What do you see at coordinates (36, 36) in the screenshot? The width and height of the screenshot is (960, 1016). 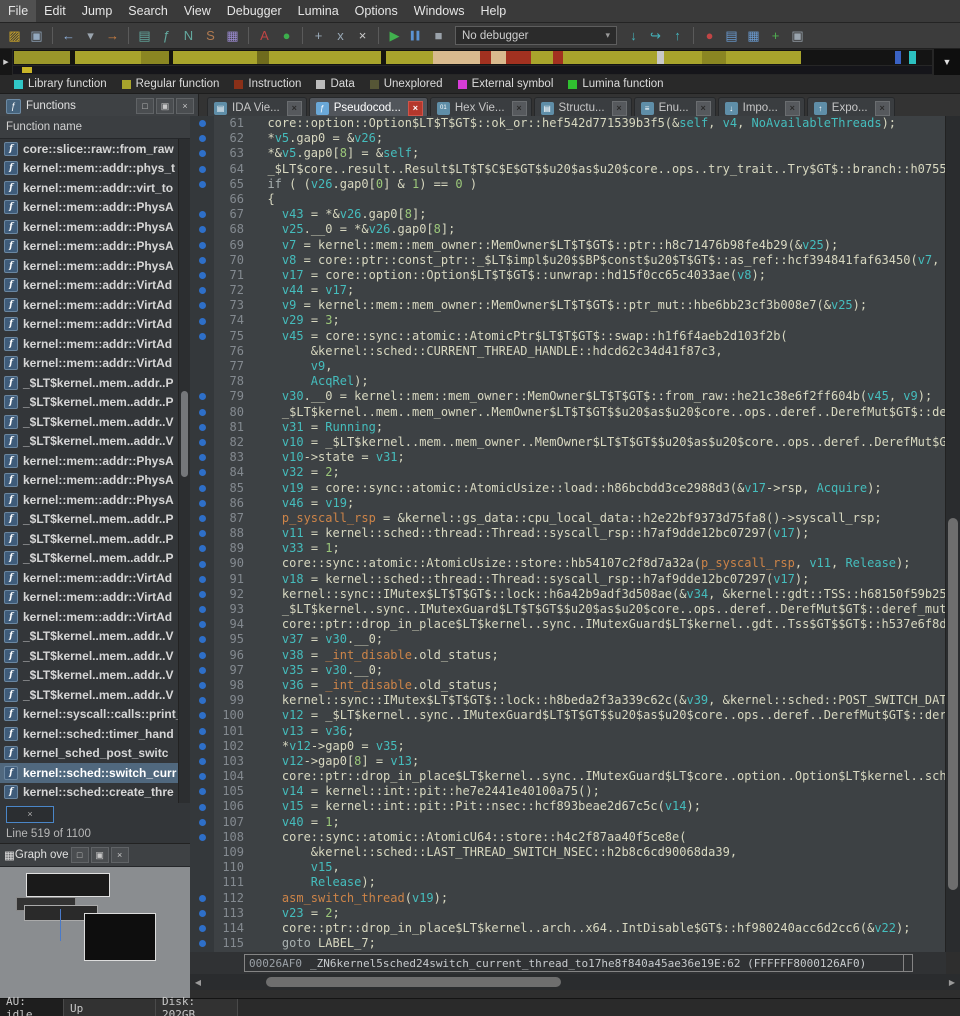 I see `save-file-icon: ▣` at bounding box center [36, 36].